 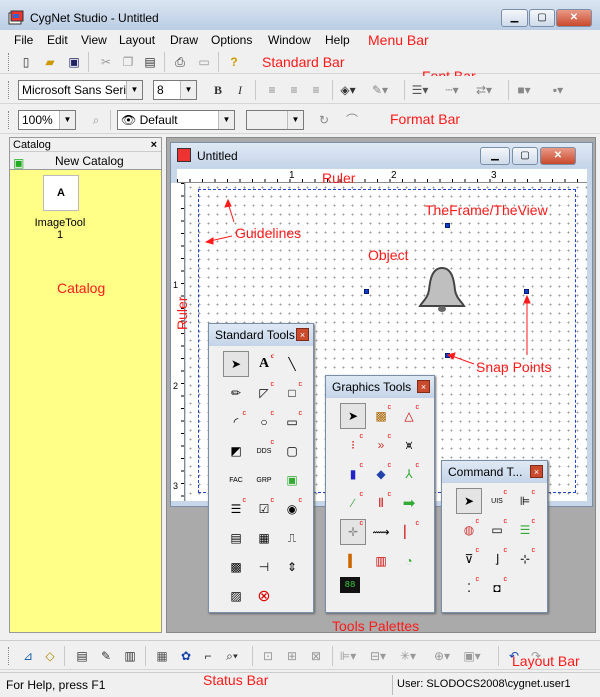 What do you see at coordinates (525, 501) in the screenshot?
I see `align-tool-icon: ⊫ c` at bounding box center [525, 501].